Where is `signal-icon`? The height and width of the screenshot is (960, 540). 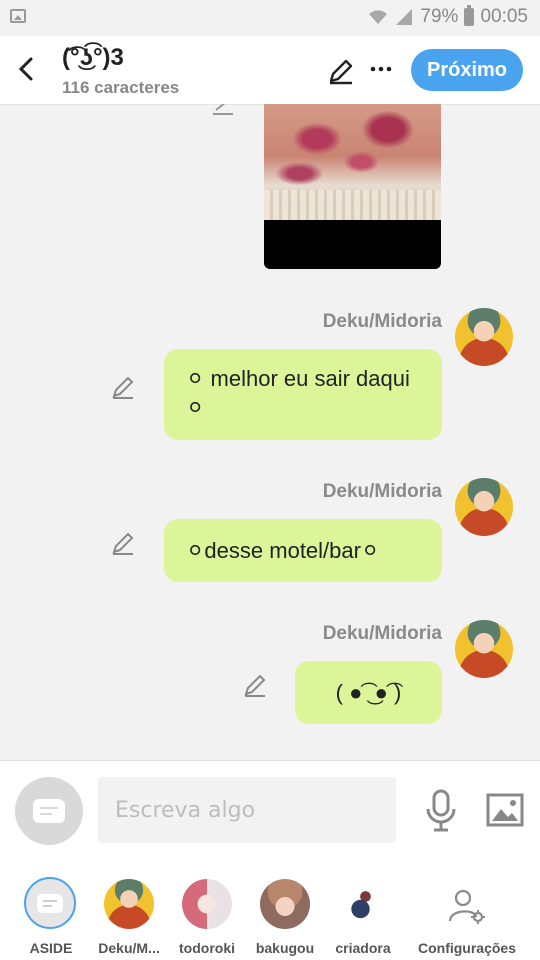 signal-icon is located at coordinates (404, 17).